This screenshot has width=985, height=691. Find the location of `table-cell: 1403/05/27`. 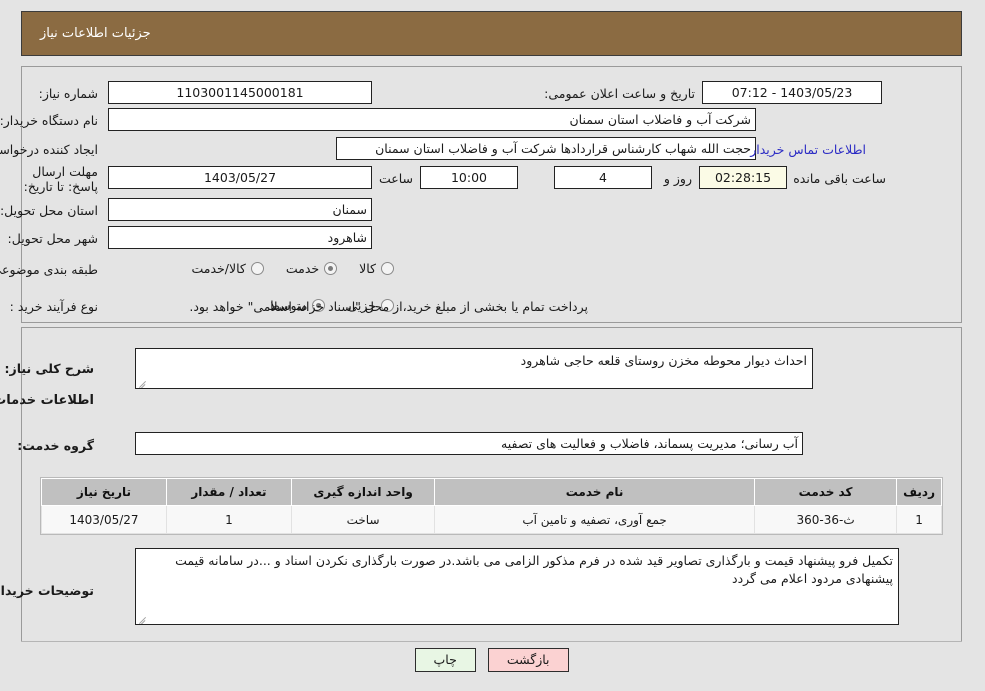

table-cell: 1403/05/27 is located at coordinates (105, 519).